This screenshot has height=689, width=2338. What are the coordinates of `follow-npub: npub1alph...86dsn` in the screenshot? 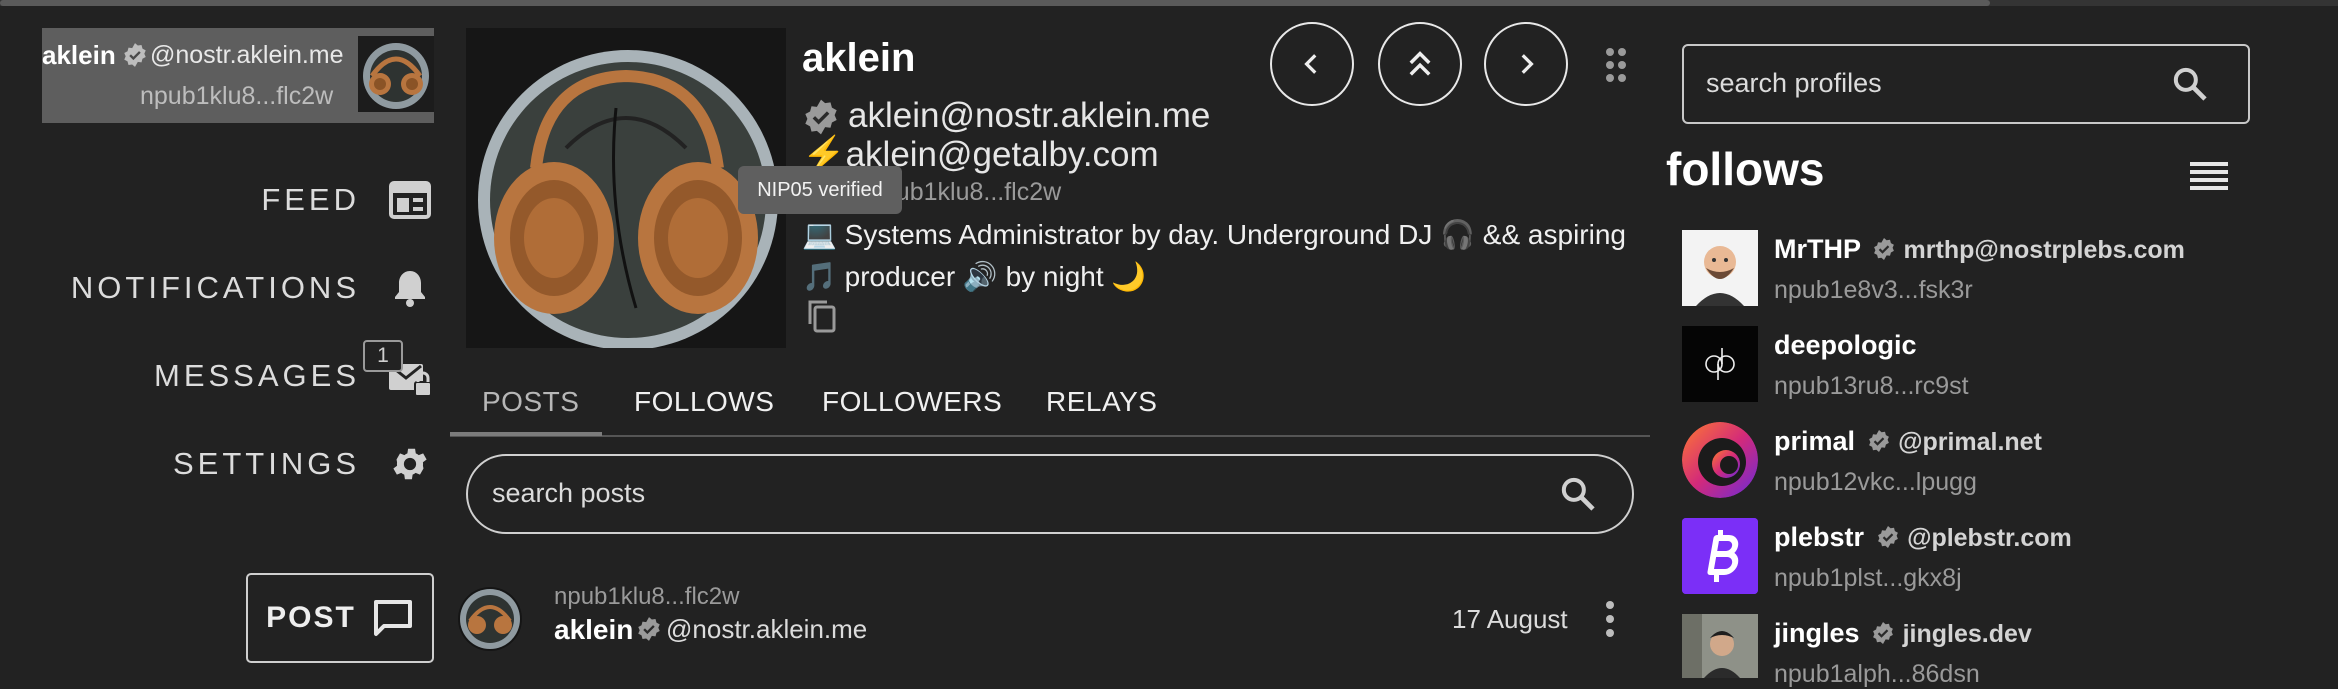 It's located at (1877, 674).